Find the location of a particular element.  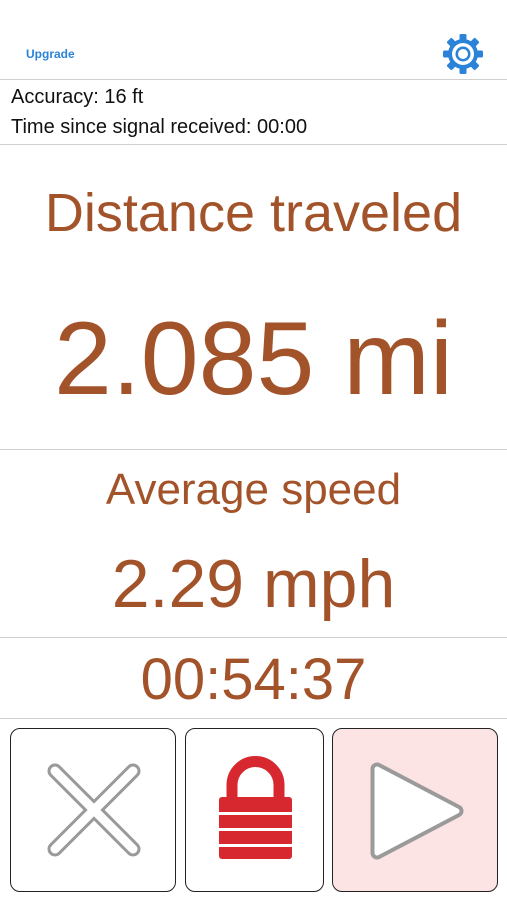

close-icon is located at coordinates (94, 810).